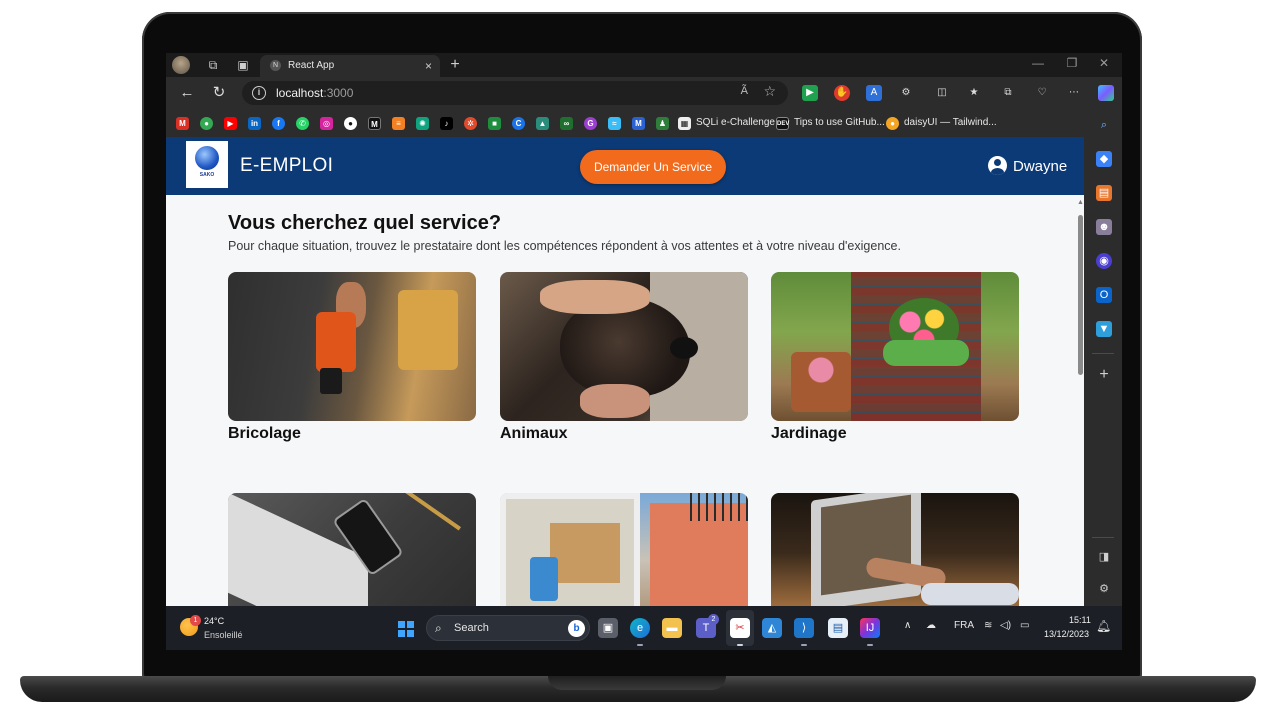  I want to click on image-viewer-icon: ▤, so click(838, 628).